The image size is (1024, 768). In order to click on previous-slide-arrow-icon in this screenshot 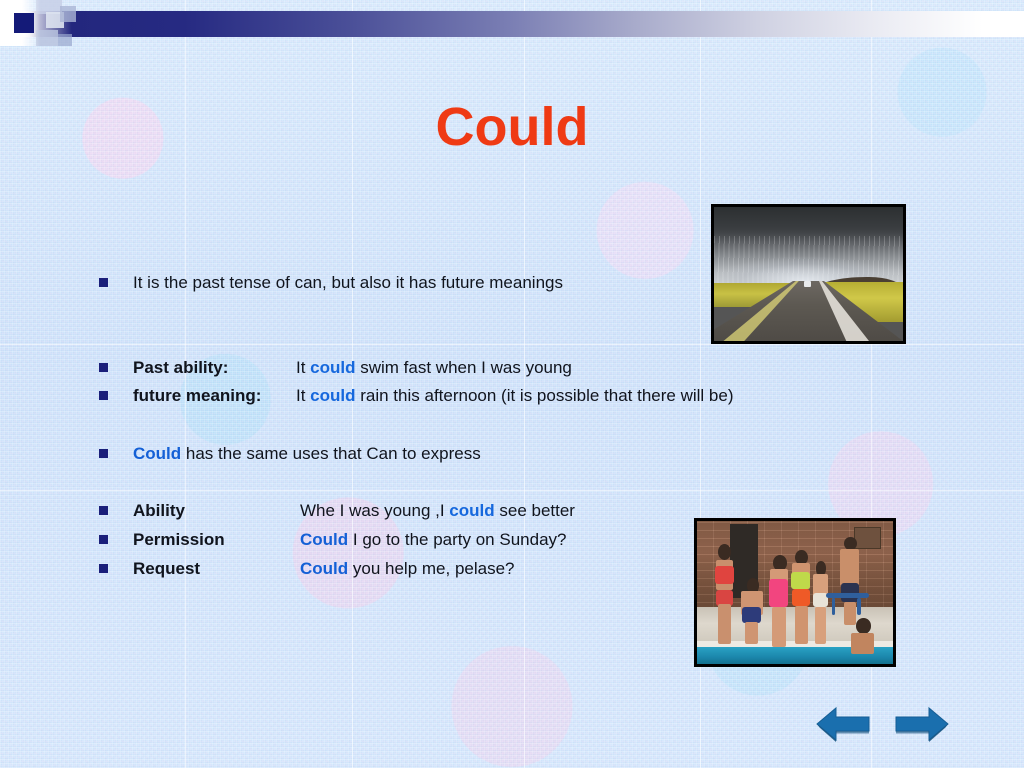, I will do `click(843, 724)`.